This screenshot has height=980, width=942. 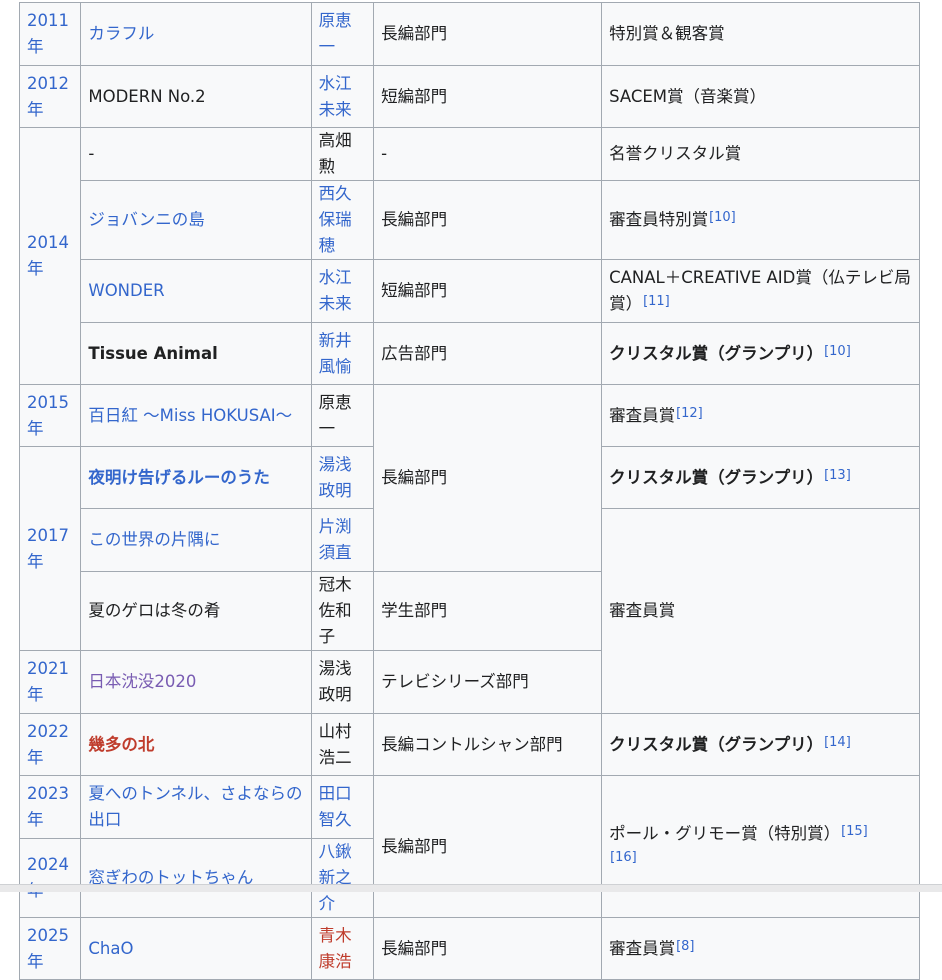 I want to click on year-cell: 2021年, so click(x=50, y=682).